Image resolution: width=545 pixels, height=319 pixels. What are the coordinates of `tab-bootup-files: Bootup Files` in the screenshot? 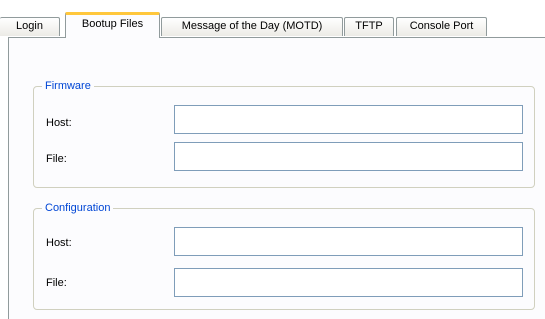 It's located at (112, 25).